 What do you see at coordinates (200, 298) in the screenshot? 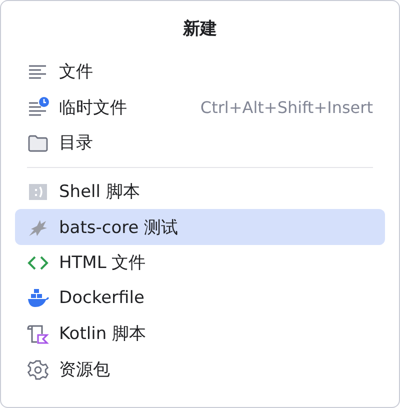
I see `menu-item: Dockerfile` at bounding box center [200, 298].